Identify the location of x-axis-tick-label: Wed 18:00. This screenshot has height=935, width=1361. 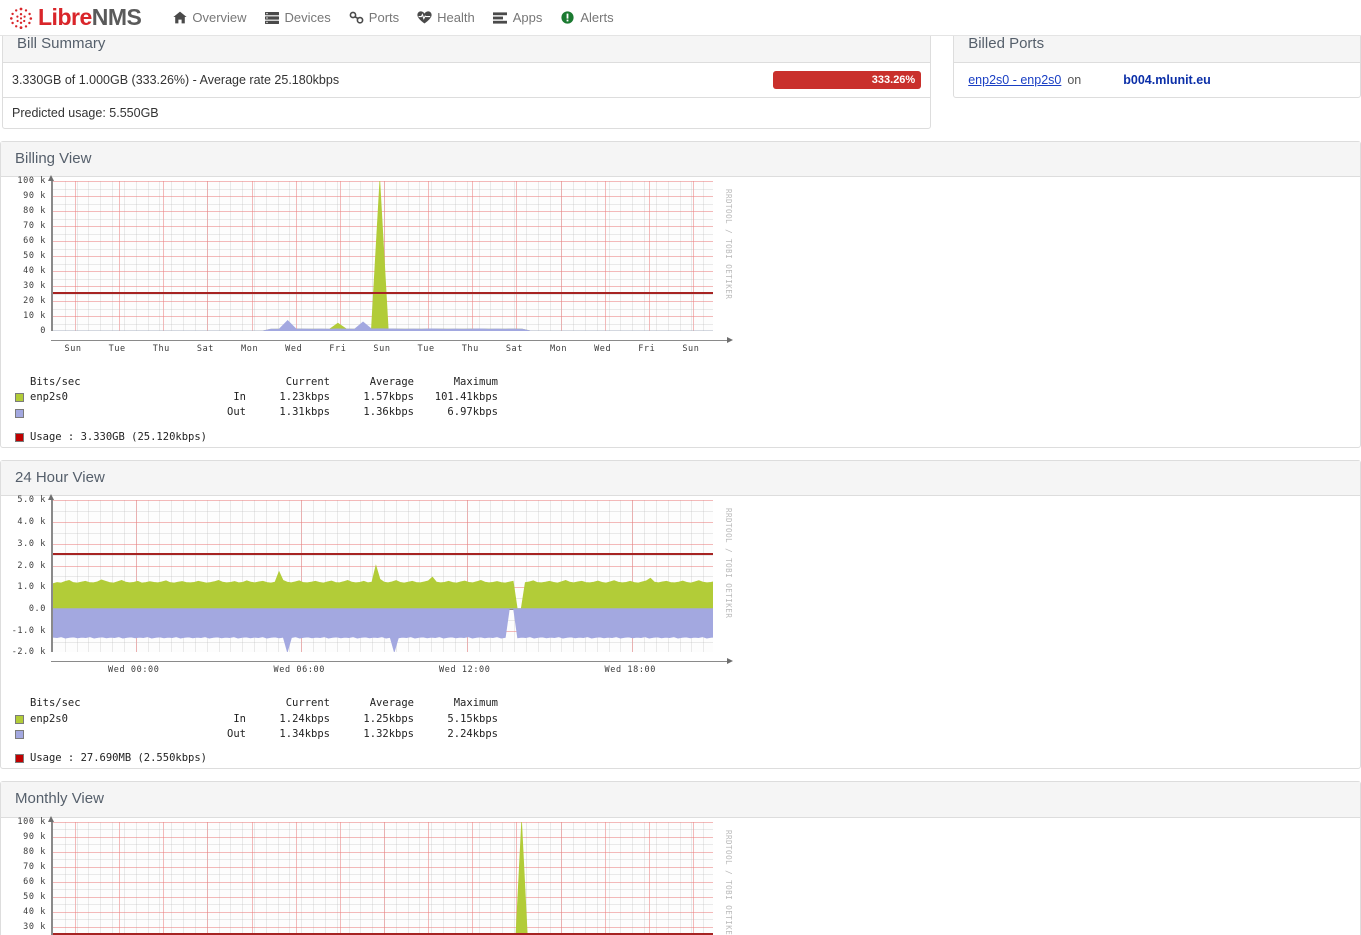
(630, 670).